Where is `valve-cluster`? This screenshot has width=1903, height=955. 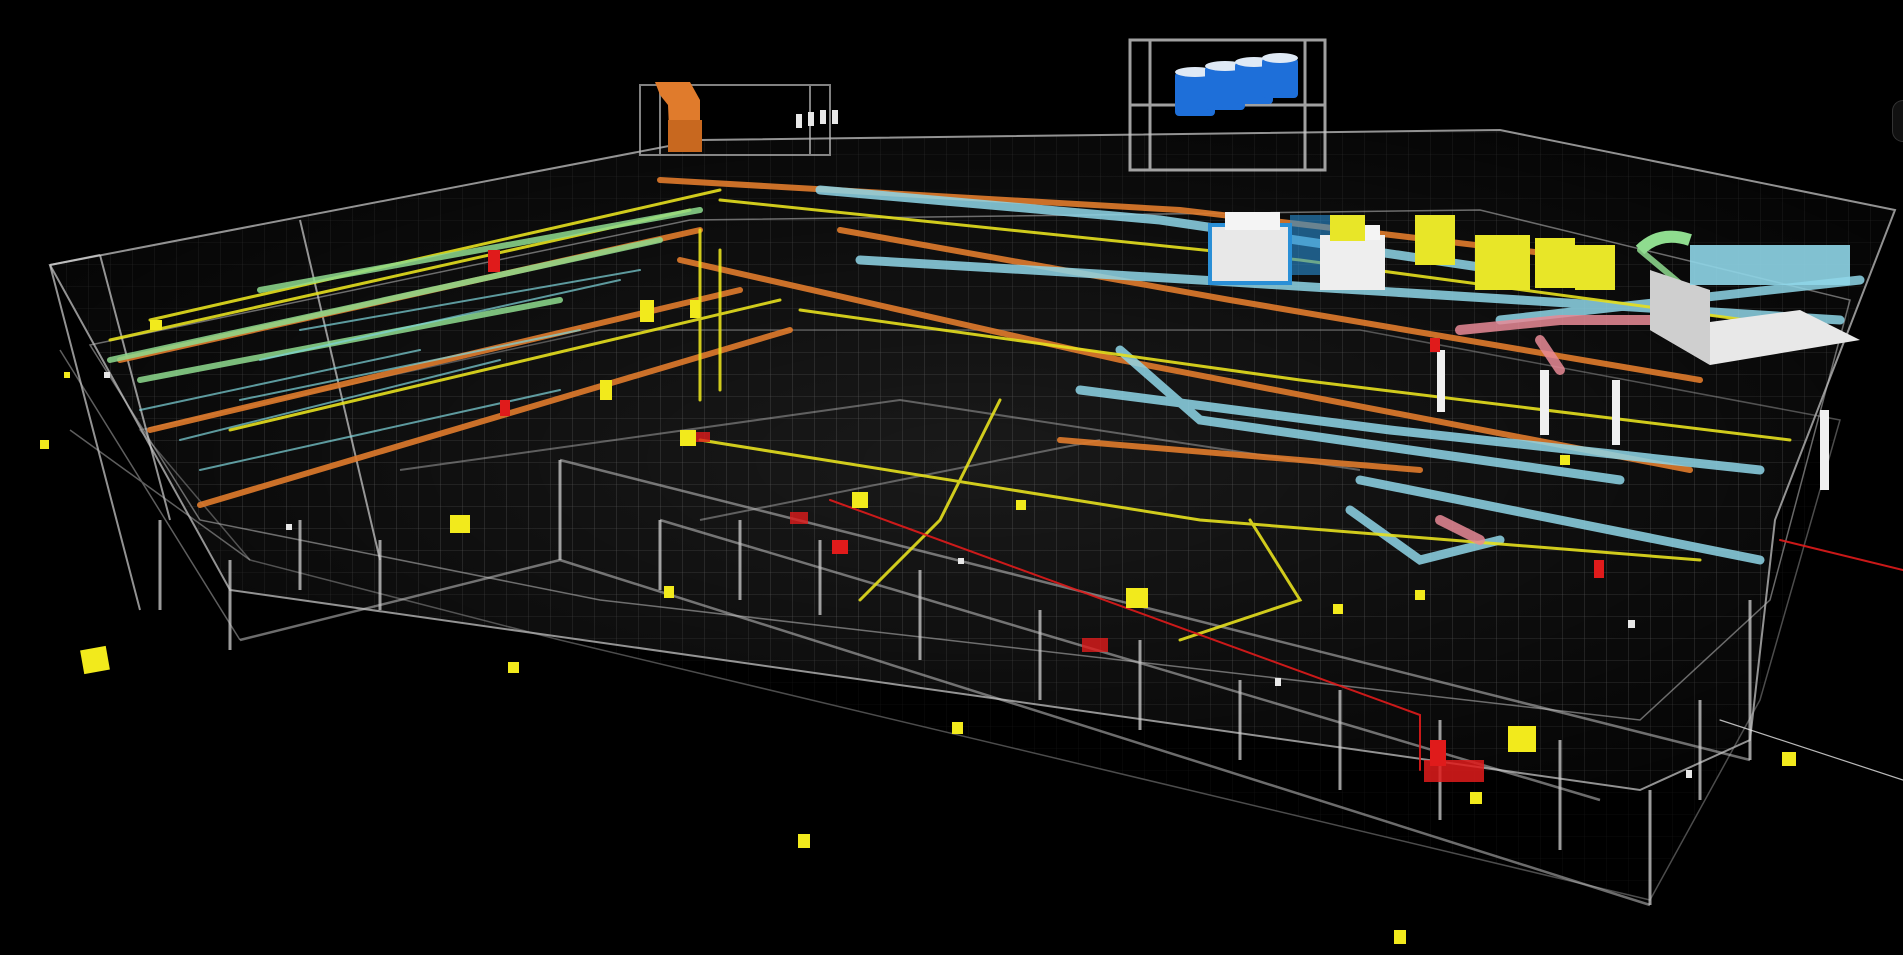
valve-cluster is located at coordinates (817, 119).